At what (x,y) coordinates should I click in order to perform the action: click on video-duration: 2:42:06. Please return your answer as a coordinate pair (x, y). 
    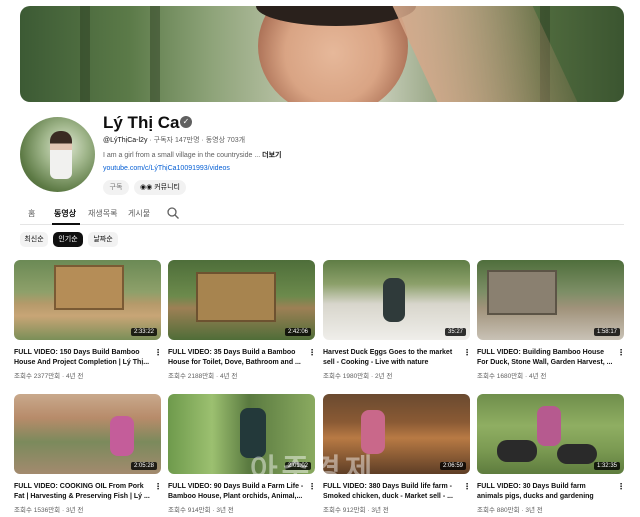
    Looking at the image, I should click on (297, 332).